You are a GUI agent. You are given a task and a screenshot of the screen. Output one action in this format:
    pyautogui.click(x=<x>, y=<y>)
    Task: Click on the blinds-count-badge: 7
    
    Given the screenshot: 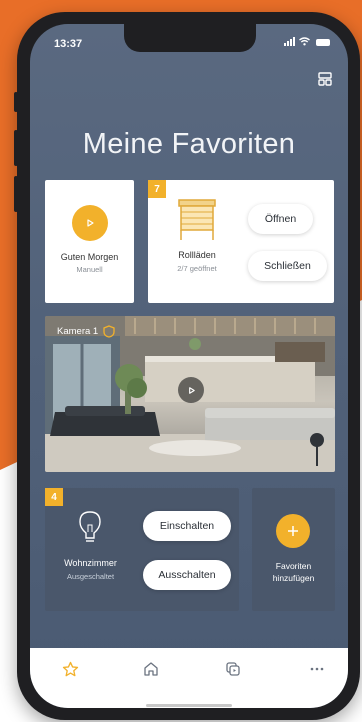 What is the action you would take?
    pyautogui.click(x=157, y=189)
    